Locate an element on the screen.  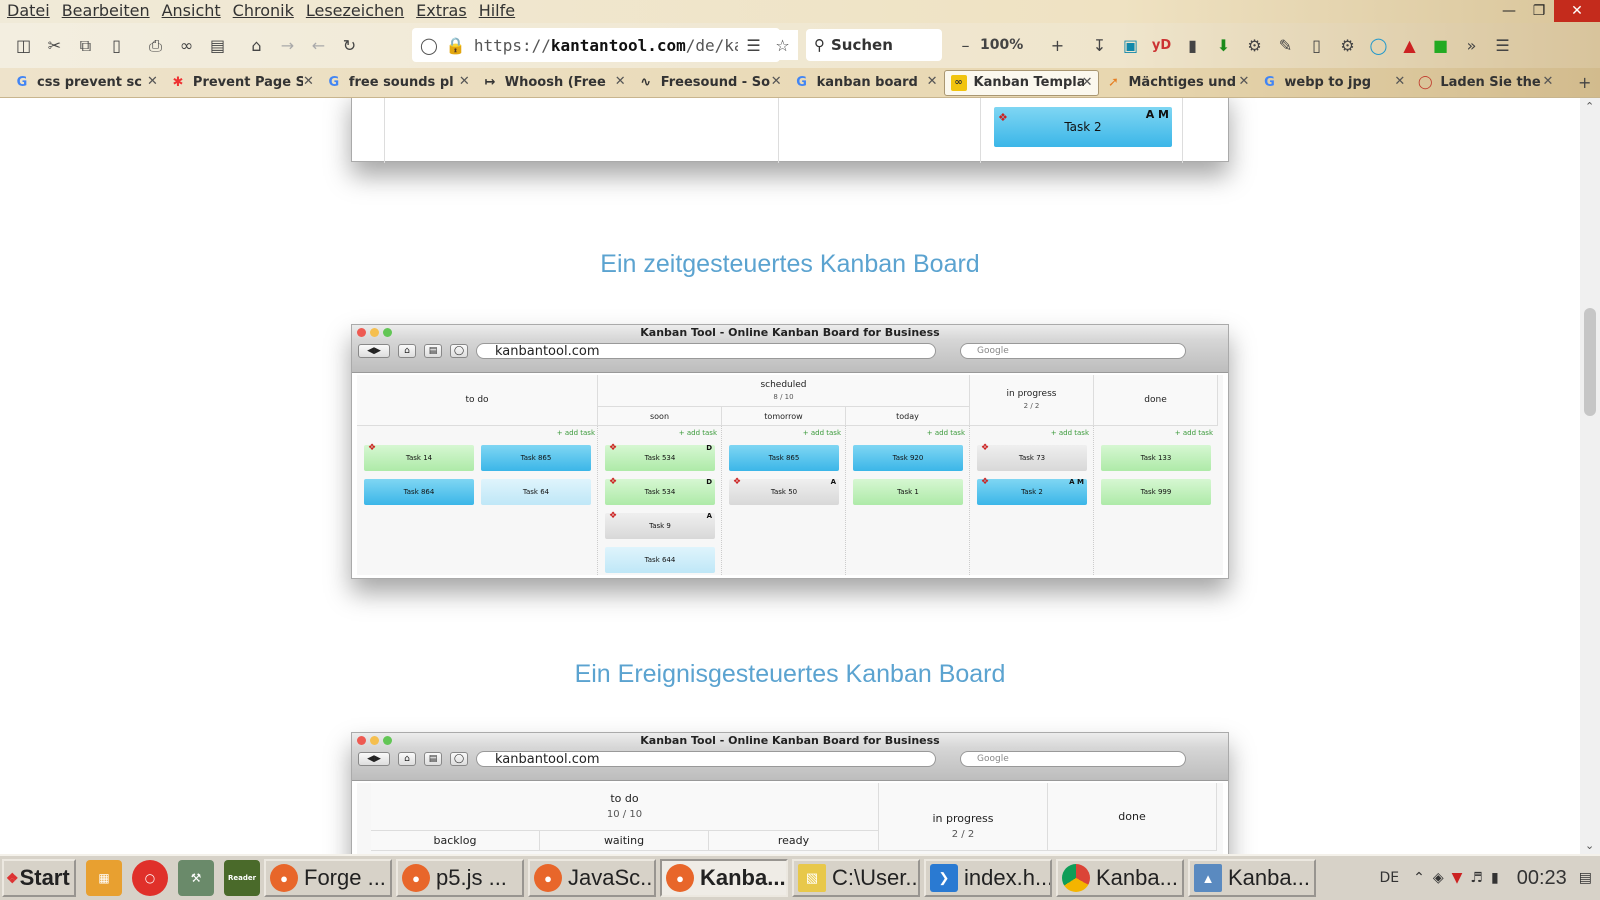
menu-extras: Extras is located at coordinates (440, 10).